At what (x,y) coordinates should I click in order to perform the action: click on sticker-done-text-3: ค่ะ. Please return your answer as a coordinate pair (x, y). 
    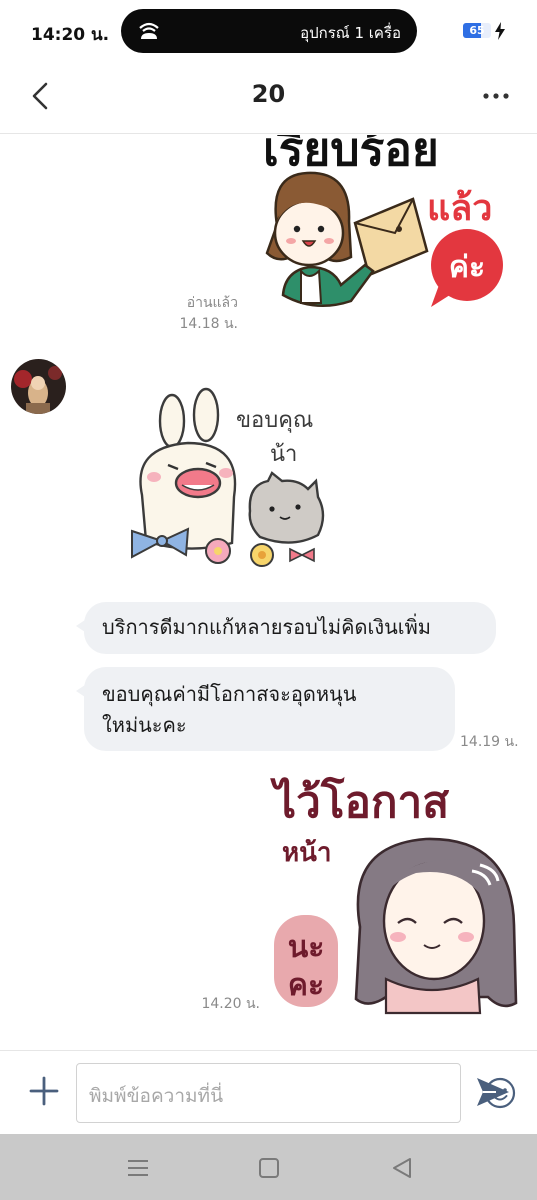
    Looking at the image, I should click on (467, 267).